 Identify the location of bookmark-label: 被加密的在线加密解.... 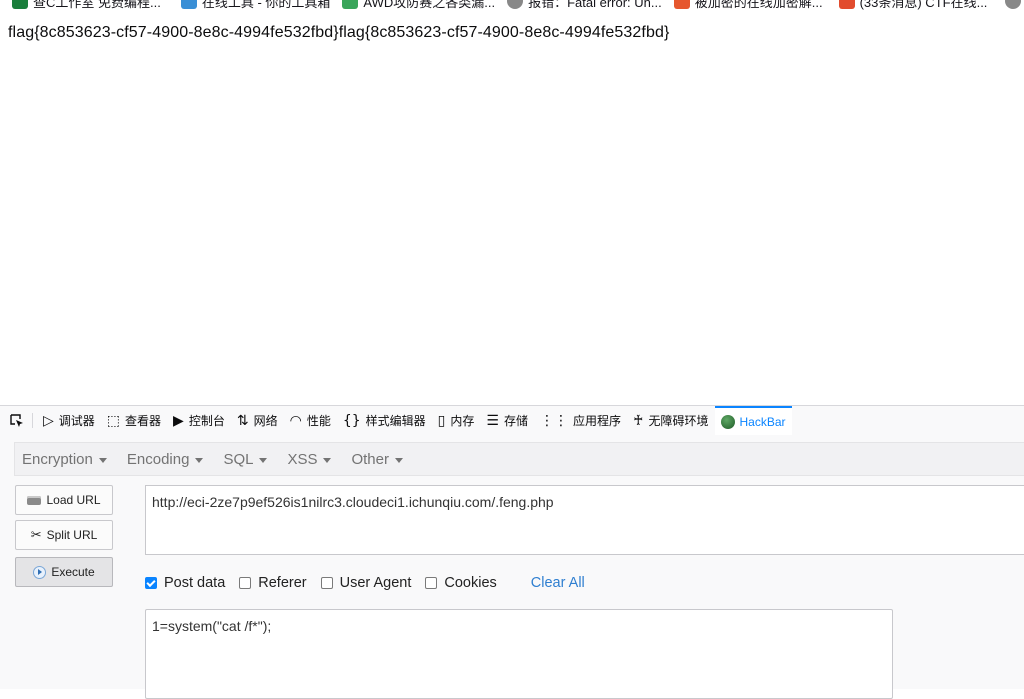
(758, 5).